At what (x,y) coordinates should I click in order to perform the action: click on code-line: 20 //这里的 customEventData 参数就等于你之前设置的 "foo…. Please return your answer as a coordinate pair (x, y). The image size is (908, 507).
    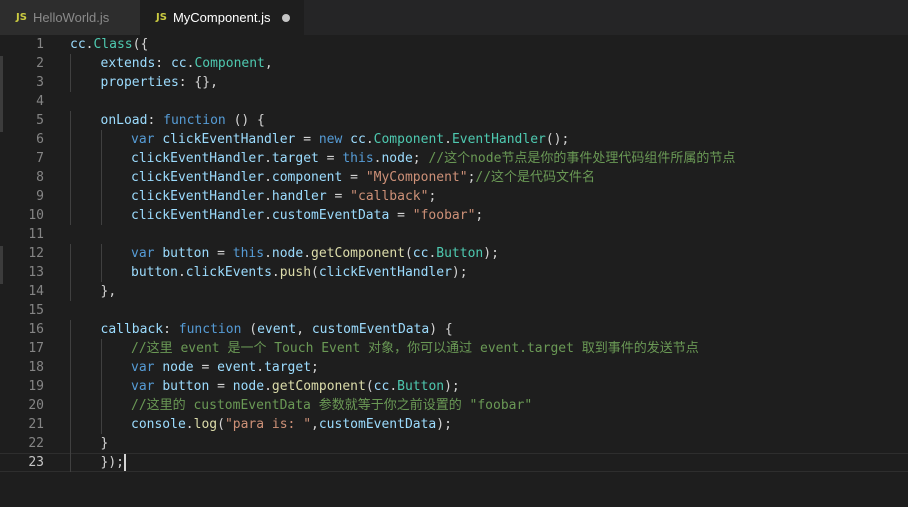
    Looking at the image, I should click on (454, 405).